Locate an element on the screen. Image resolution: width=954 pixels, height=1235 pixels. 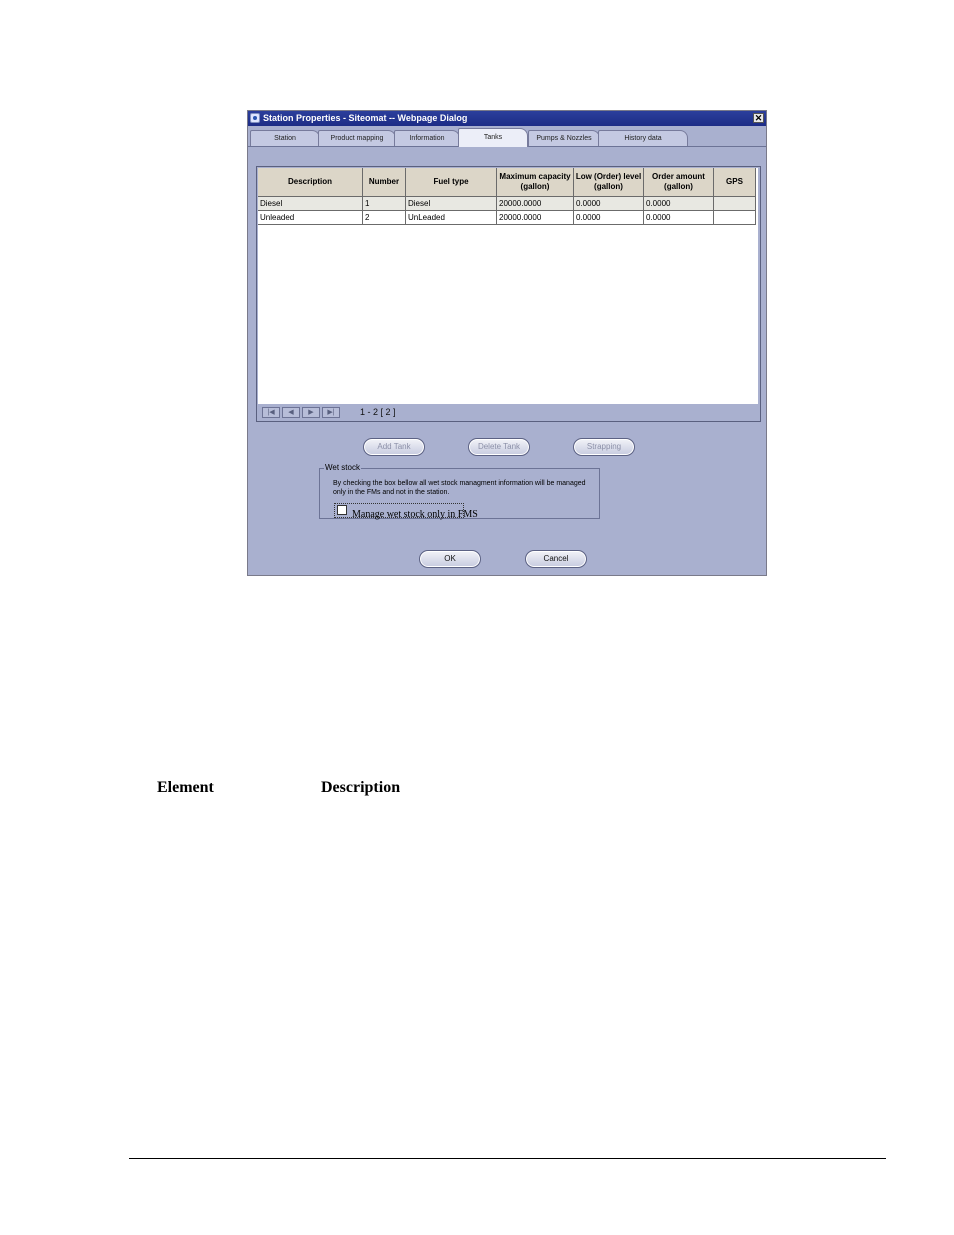
grid-pager: |◀ ◀ ▶ ▶| 1 - 2 [ 2 ] is located at coordinates (508, 412).